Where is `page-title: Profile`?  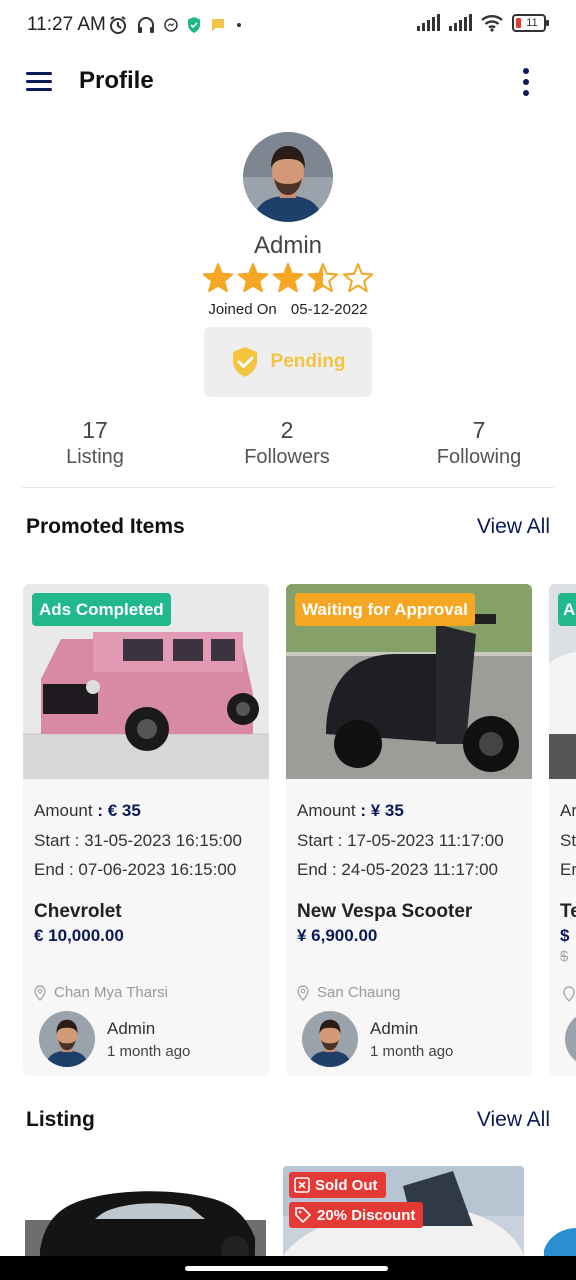 page-title: Profile is located at coordinates (116, 80).